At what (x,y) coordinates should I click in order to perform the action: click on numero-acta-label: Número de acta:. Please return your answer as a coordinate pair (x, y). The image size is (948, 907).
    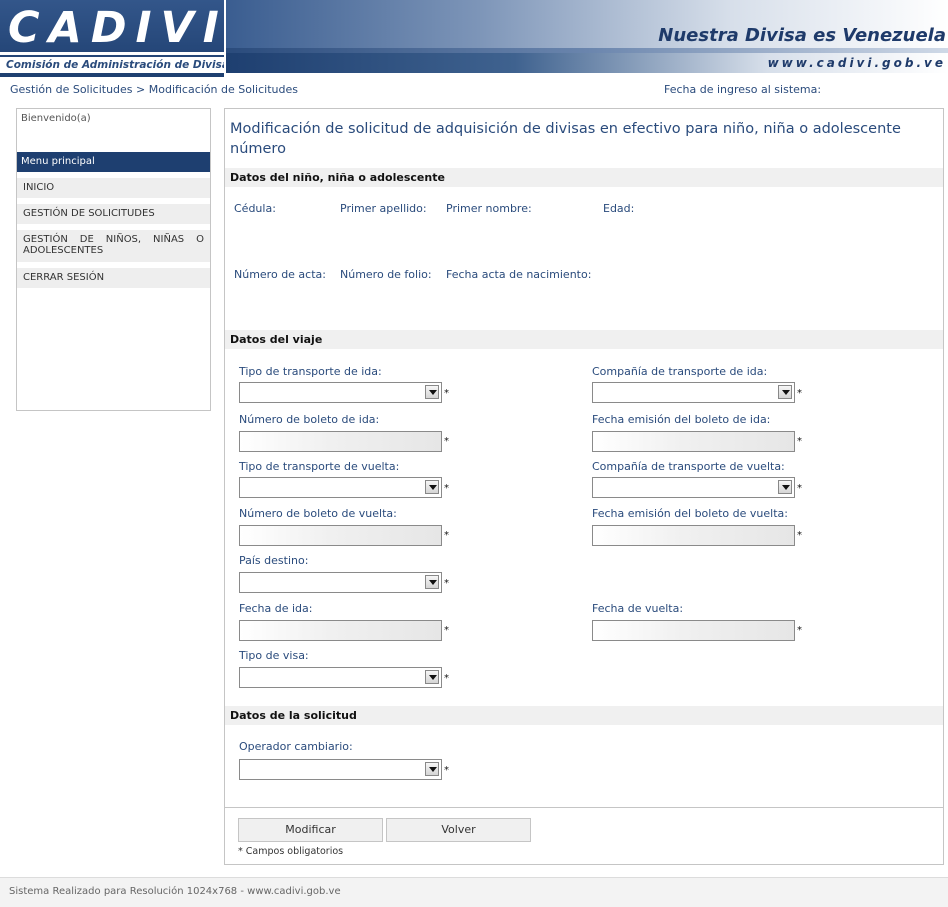
    Looking at the image, I should click on (280, 274).